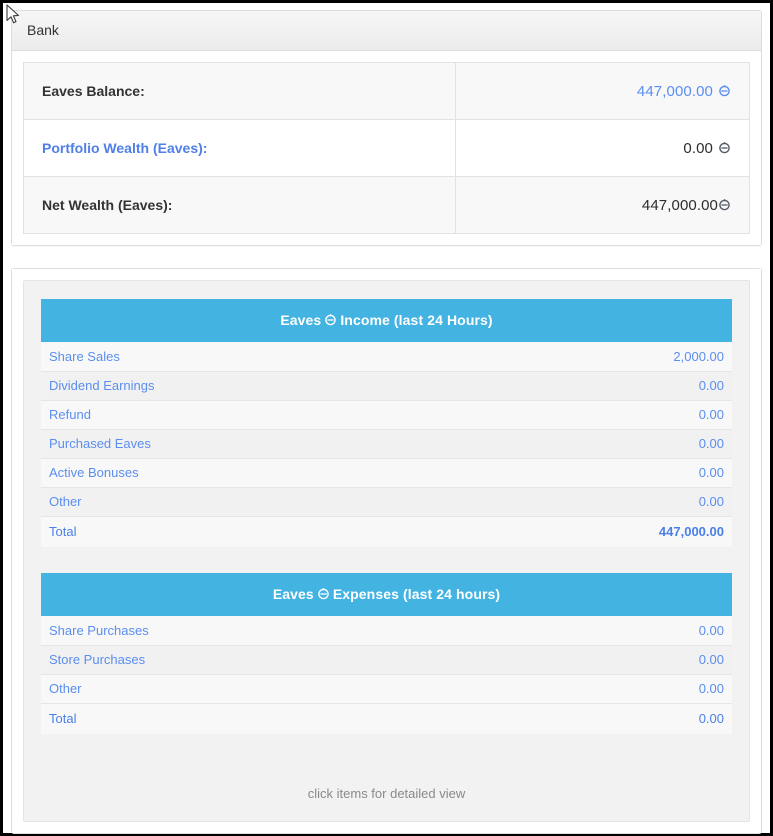  What do you see at coordinates (239, 148) in the screenshot?
I see `balance-row-label-link: Portfolio Wealth (Eaves):` at bounding box center [239, 148].